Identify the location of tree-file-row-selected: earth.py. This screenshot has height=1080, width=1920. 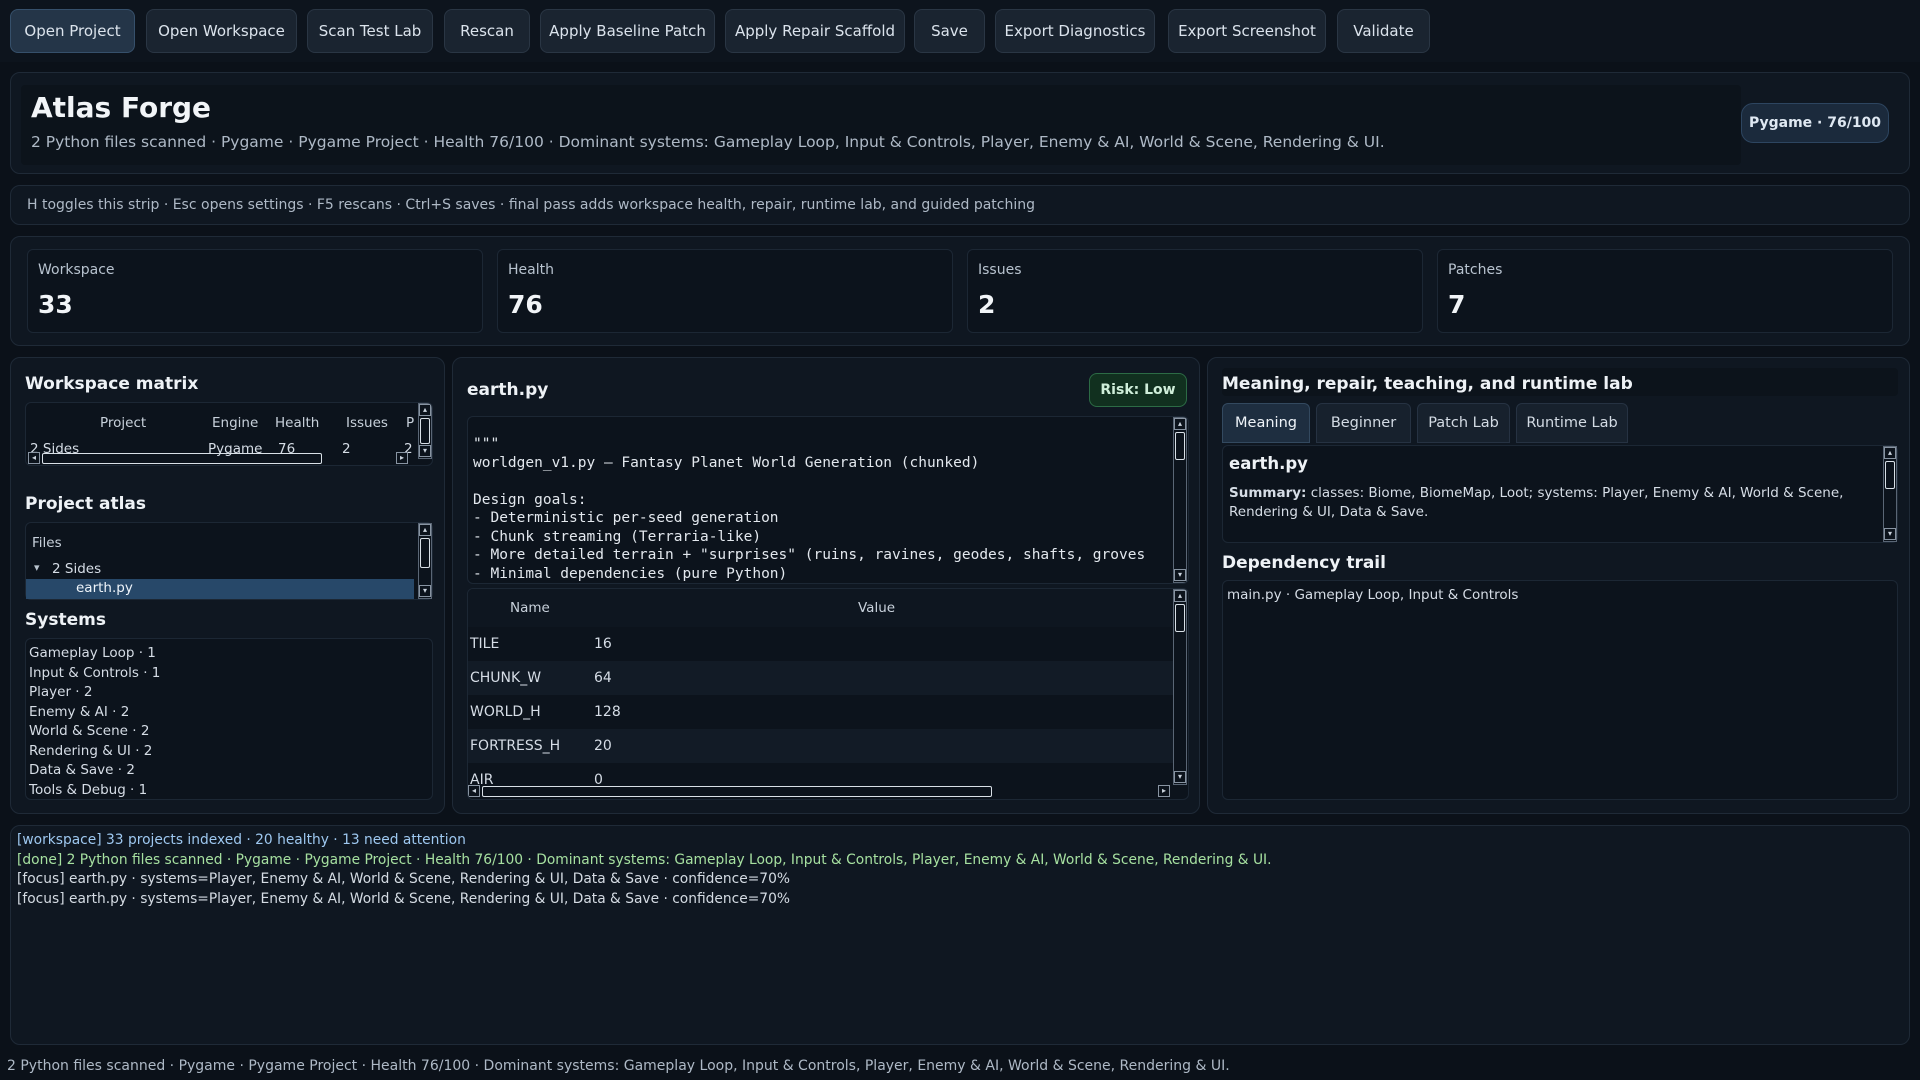
(220, 589).